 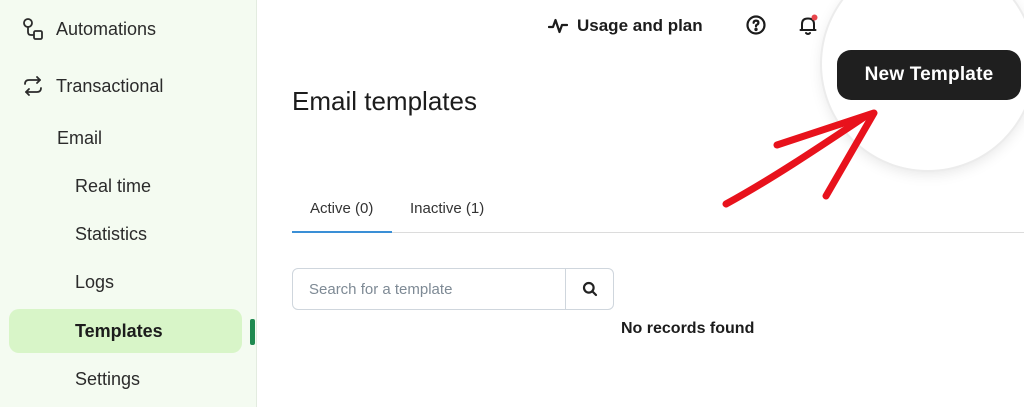 I want to click on notification-dot, so click(x=814, y=17).